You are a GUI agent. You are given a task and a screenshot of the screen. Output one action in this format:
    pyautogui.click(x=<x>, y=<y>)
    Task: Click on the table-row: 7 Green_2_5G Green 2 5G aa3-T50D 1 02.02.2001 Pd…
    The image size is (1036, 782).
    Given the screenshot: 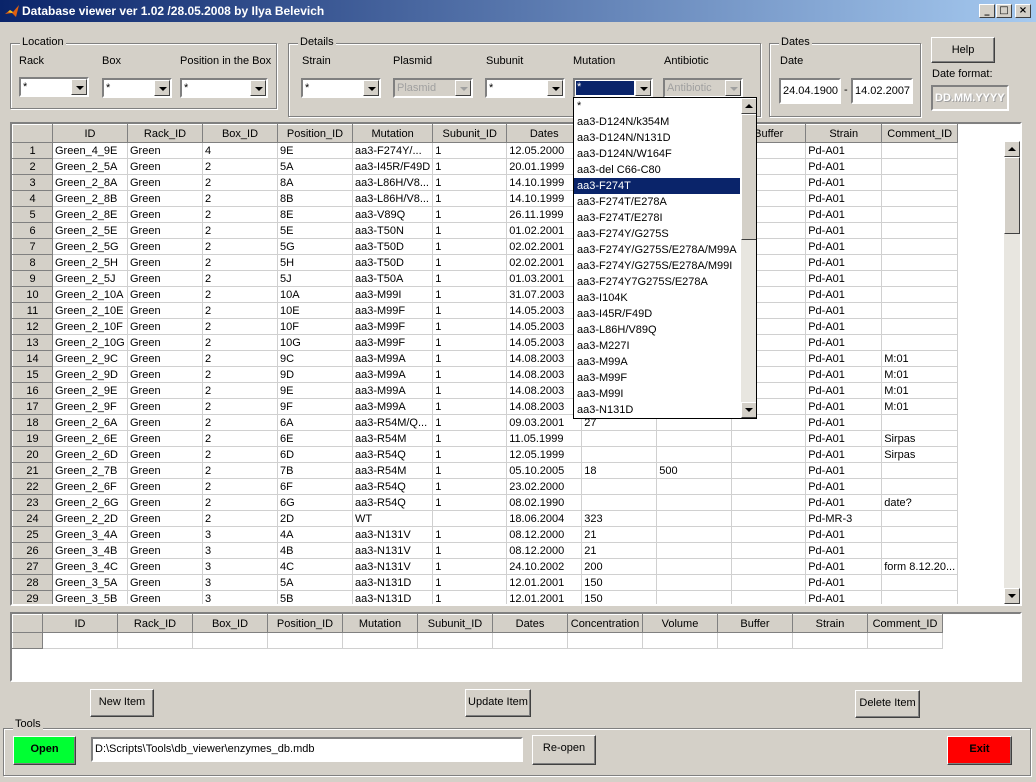 What is the action you would take?
    pyautogui.click(x=485, y=246)
    